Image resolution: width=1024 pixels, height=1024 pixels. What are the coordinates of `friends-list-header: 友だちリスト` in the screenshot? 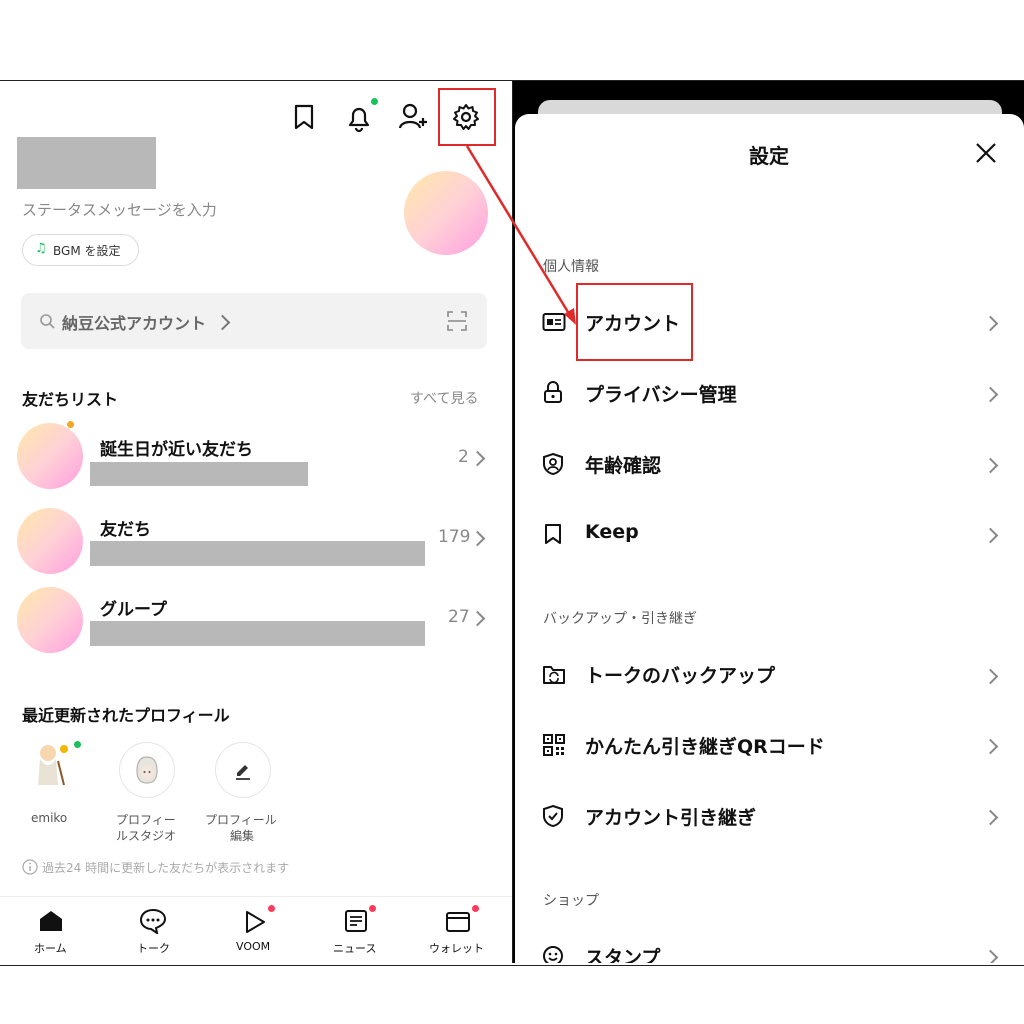 It's located at (70, 399).